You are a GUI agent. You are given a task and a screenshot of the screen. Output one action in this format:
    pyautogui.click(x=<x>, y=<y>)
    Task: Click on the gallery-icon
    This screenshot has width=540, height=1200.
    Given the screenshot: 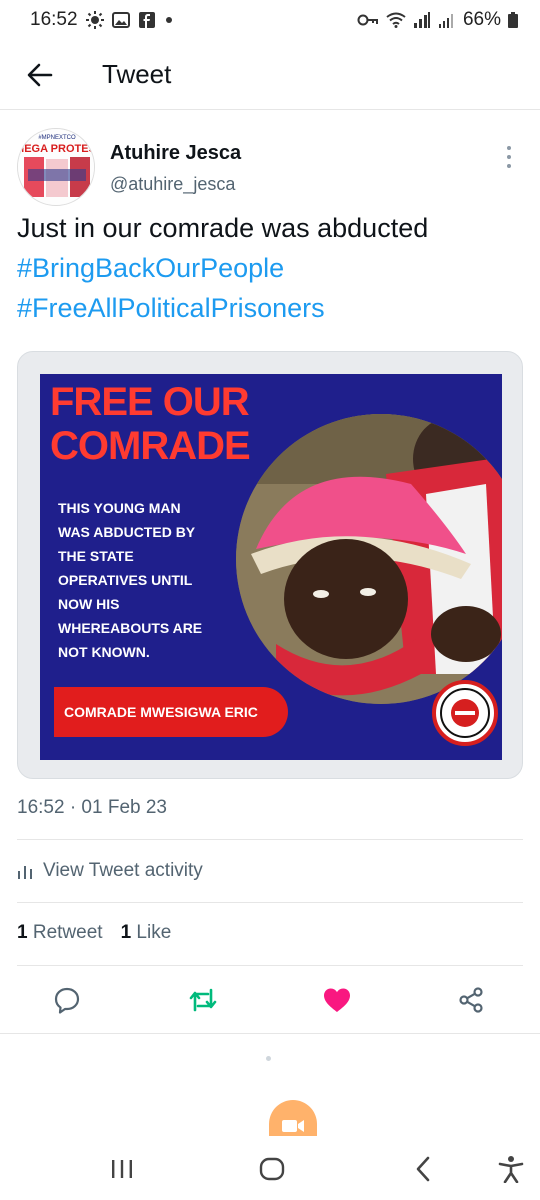 What is the action you would take?
    pyautogui.click(x=120, y=20)
    